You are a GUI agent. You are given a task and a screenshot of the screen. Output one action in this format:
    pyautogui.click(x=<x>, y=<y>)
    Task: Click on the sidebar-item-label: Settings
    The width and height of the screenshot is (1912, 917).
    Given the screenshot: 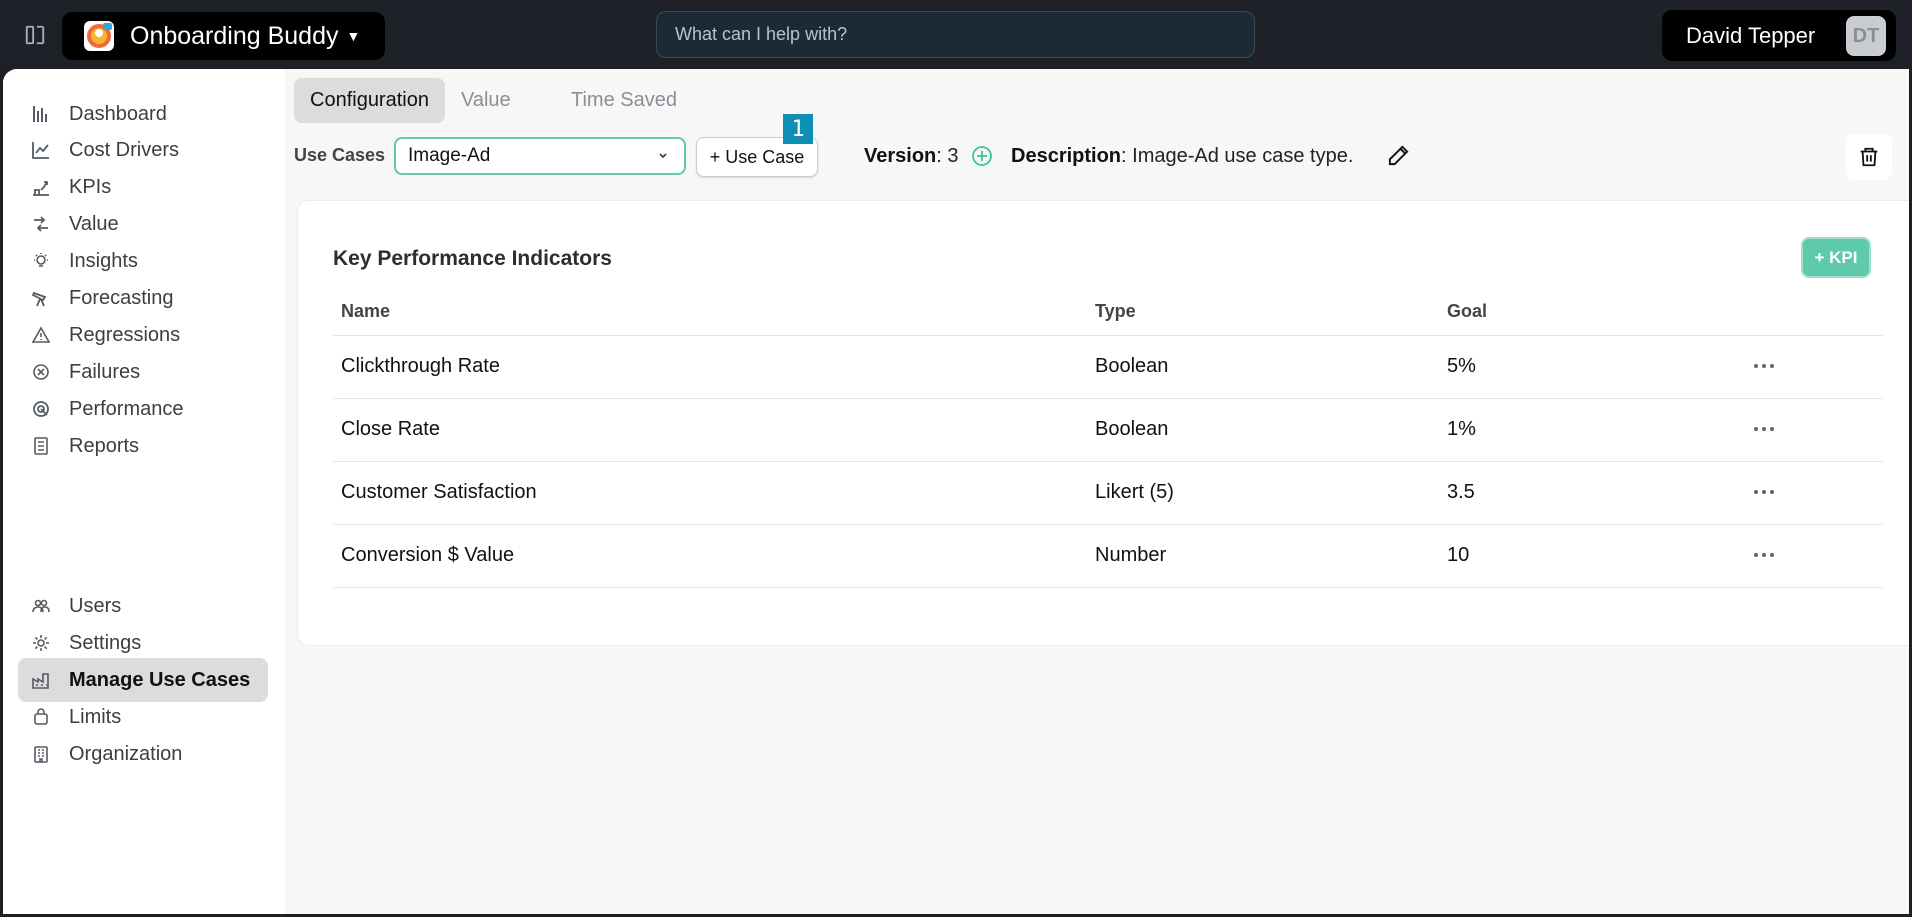 What is the action you would take?
    pyautogui.click(x=105, y=642)
    